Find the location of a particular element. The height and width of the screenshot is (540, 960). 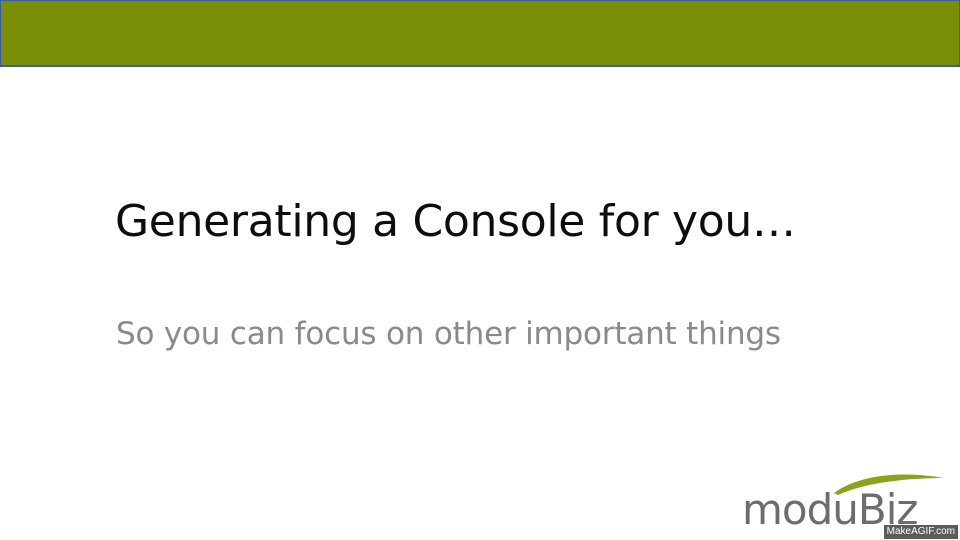

logo-text: moduBiz is located at coordinates (829, 507).